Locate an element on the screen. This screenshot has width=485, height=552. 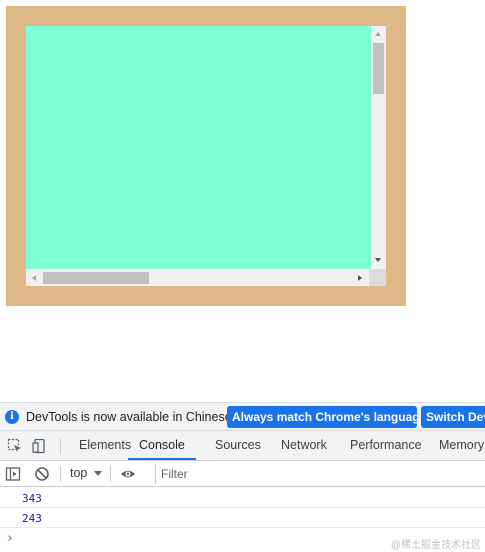
tab-sources: Sources is located at coordinates (238, 445).